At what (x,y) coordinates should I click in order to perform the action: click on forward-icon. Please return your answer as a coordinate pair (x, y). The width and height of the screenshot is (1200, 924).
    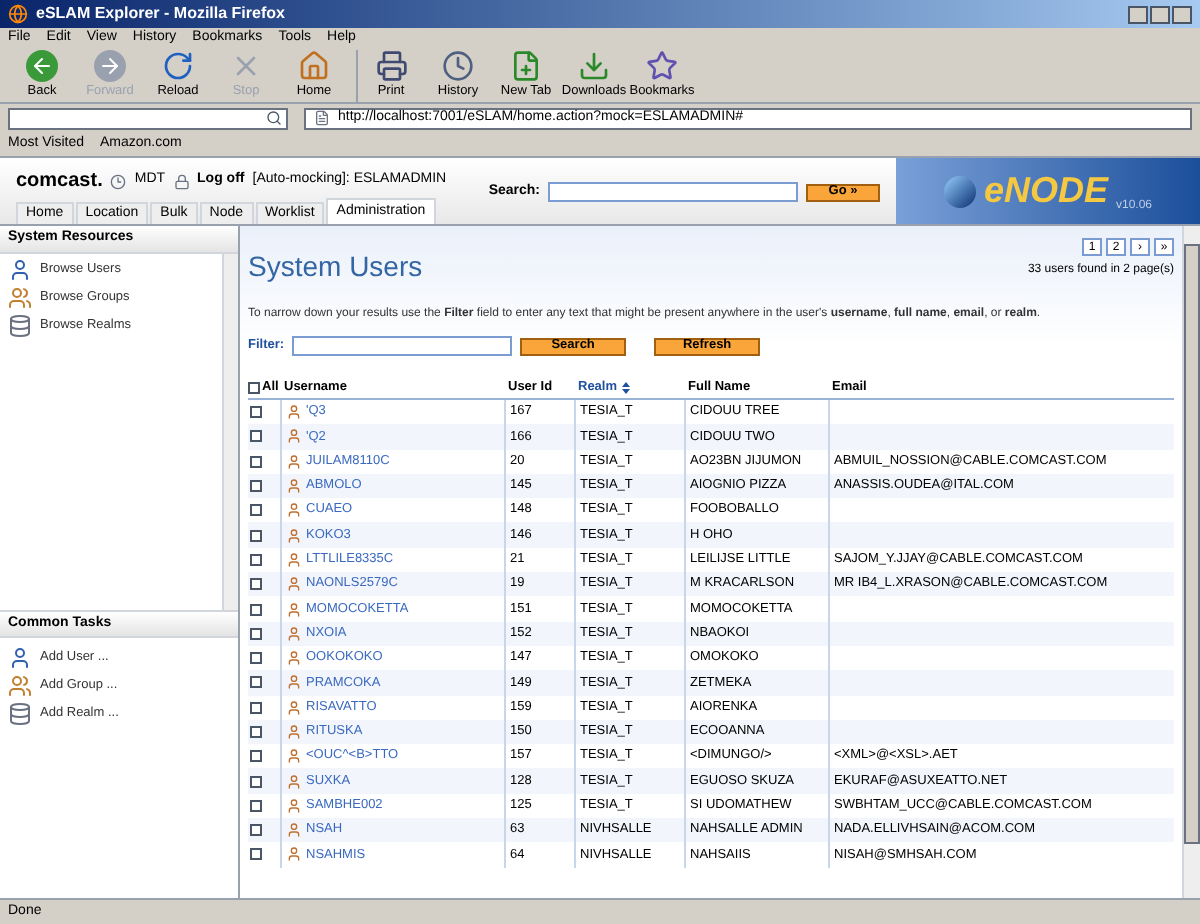
    Looking at the image, I should click on (110, 65).